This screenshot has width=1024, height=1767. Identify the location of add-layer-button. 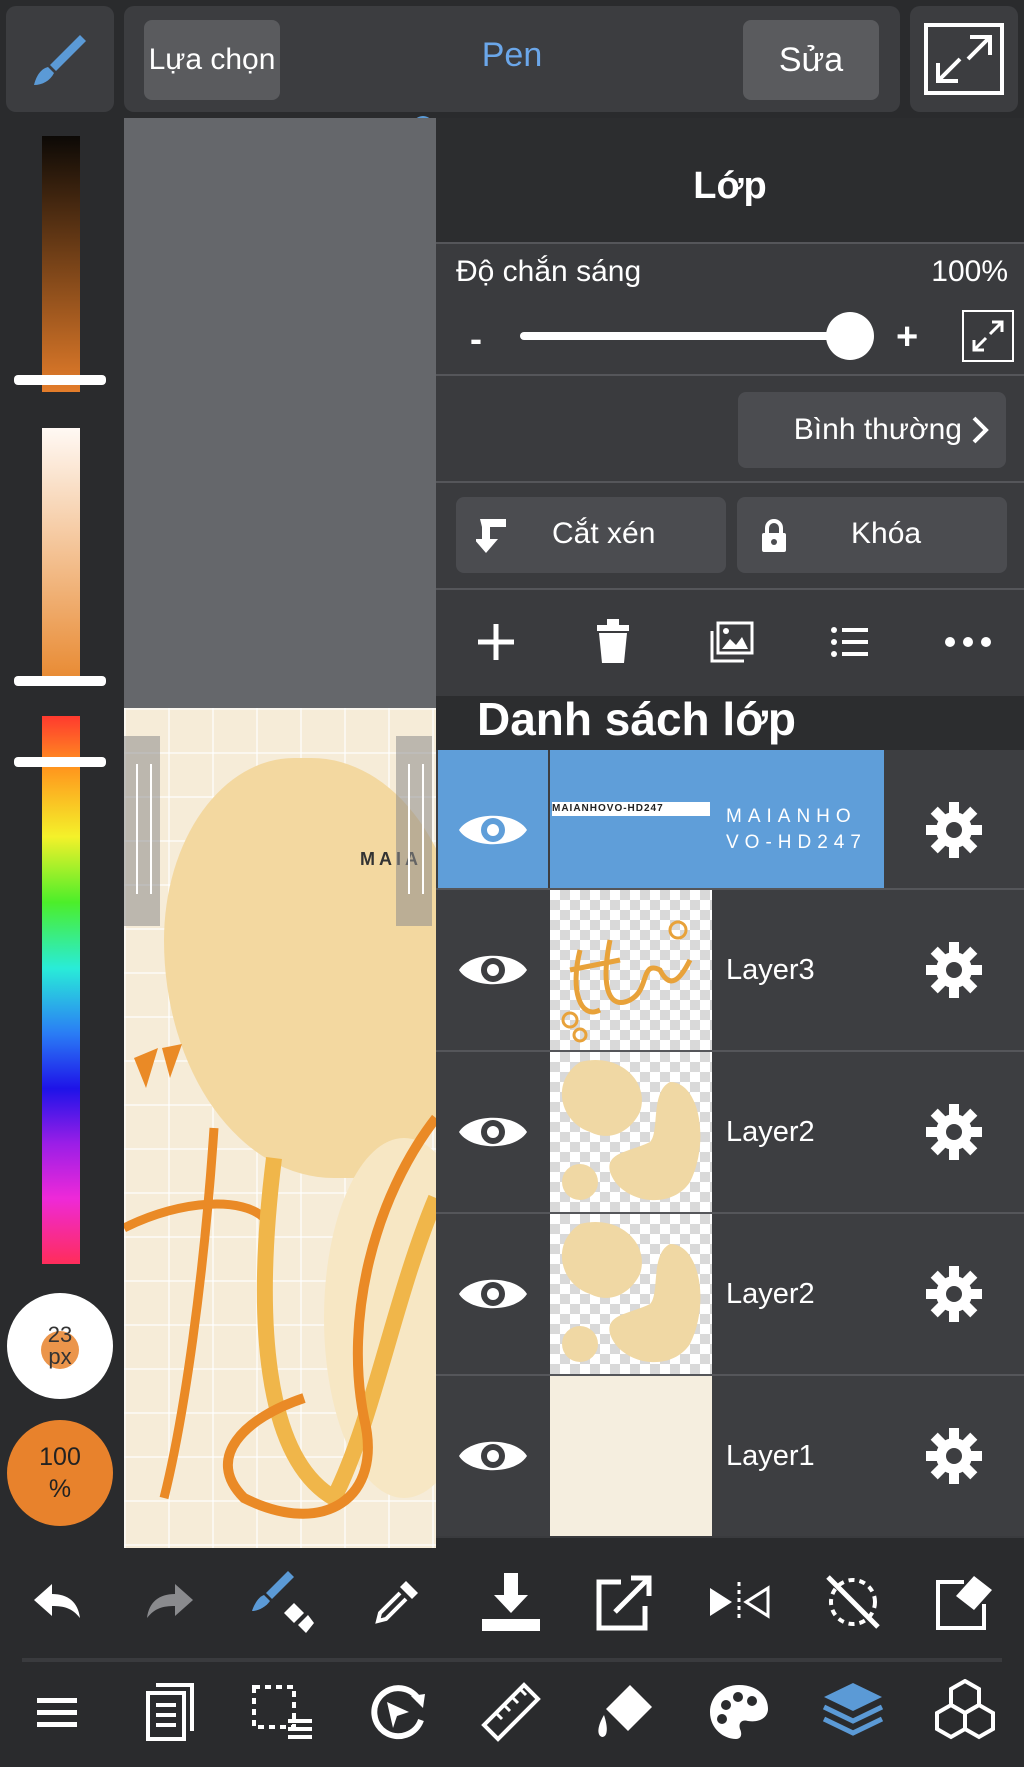
(496, 642).